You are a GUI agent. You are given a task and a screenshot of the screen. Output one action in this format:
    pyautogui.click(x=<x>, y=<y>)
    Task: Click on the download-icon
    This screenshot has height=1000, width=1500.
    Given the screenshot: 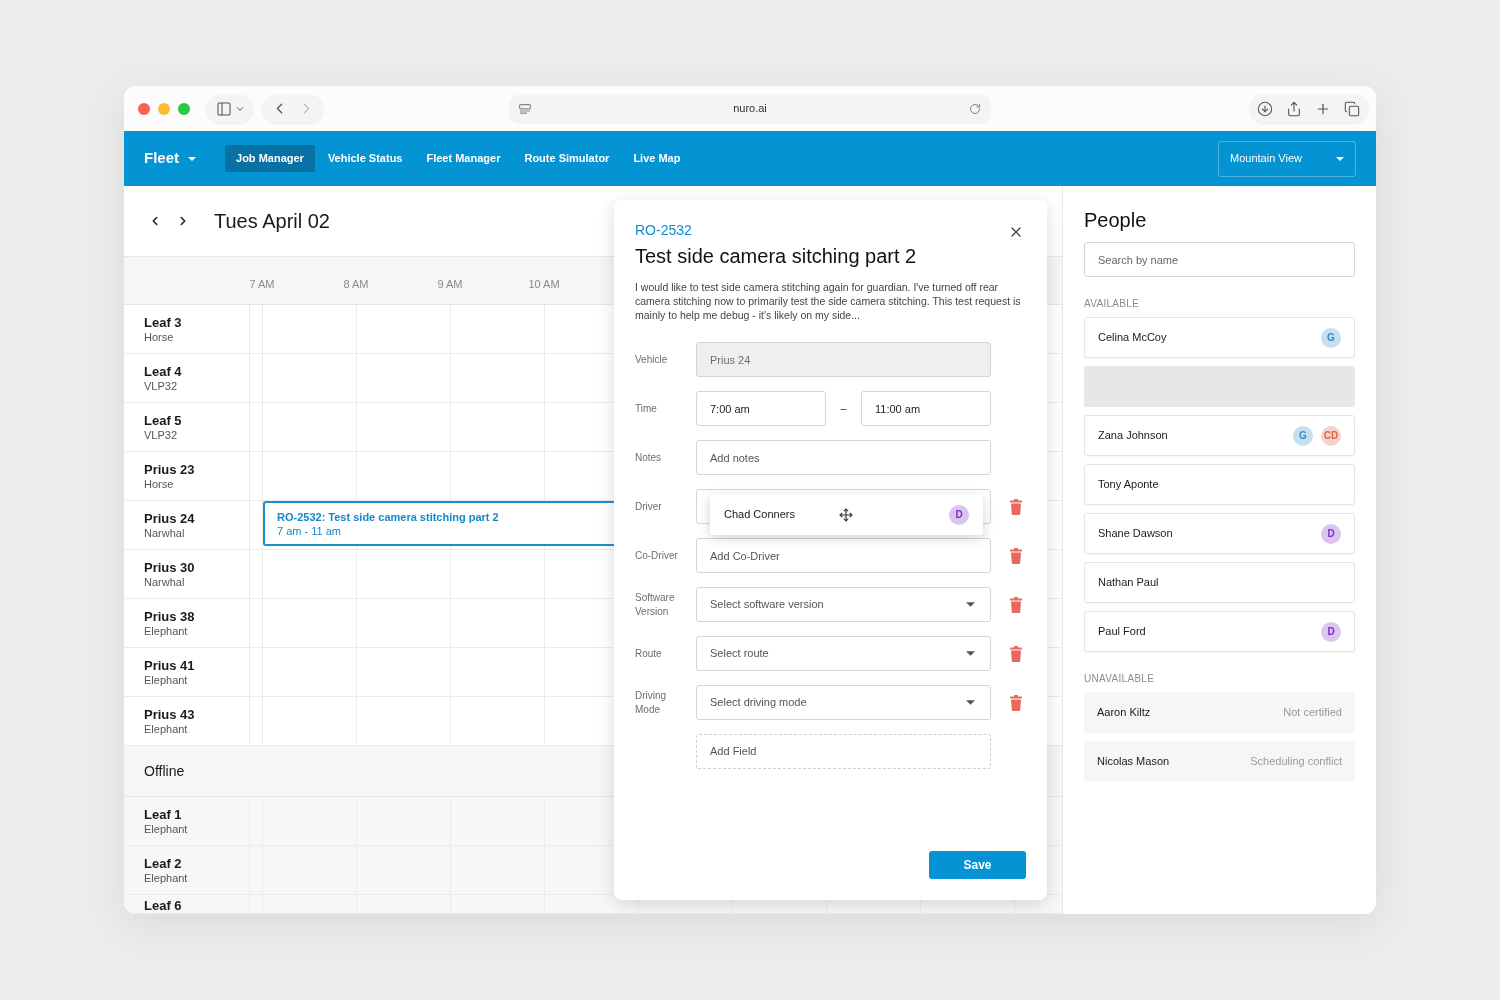 What is the action you would take?
    pyautogui.click(x=1265, y=108)
    